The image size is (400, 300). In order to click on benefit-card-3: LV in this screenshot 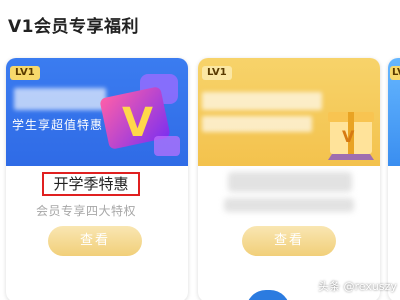, I will do `click(394, 179)`.